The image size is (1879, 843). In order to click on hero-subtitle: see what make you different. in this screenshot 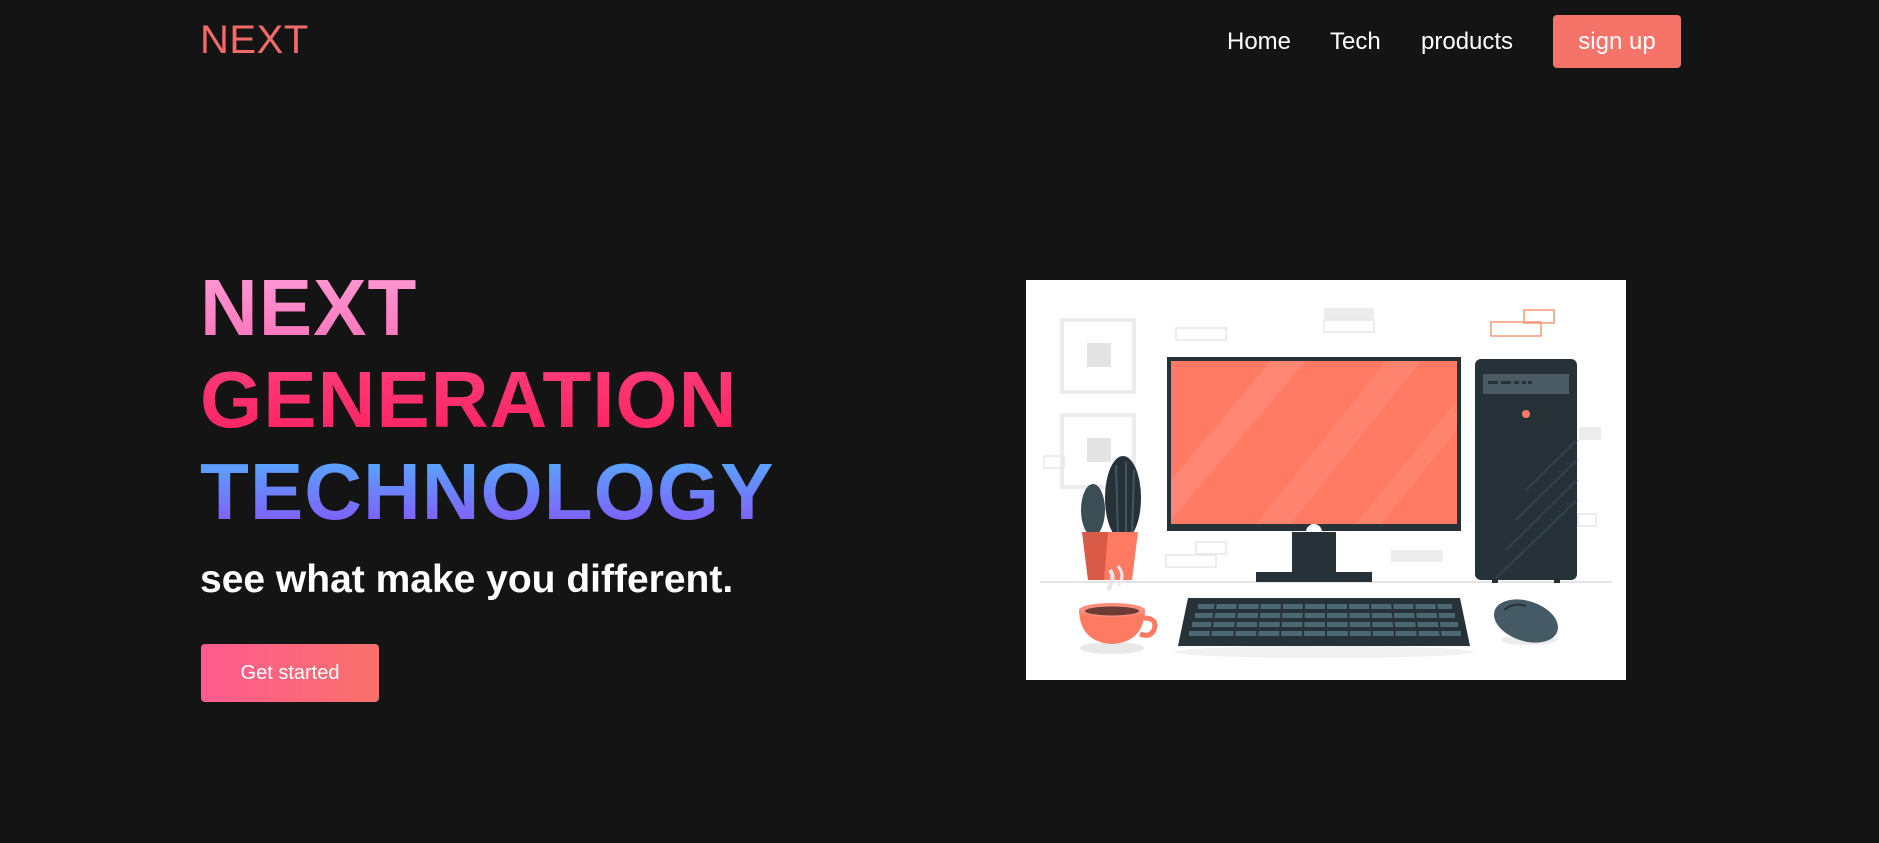, I will do `click(467, 579)`.